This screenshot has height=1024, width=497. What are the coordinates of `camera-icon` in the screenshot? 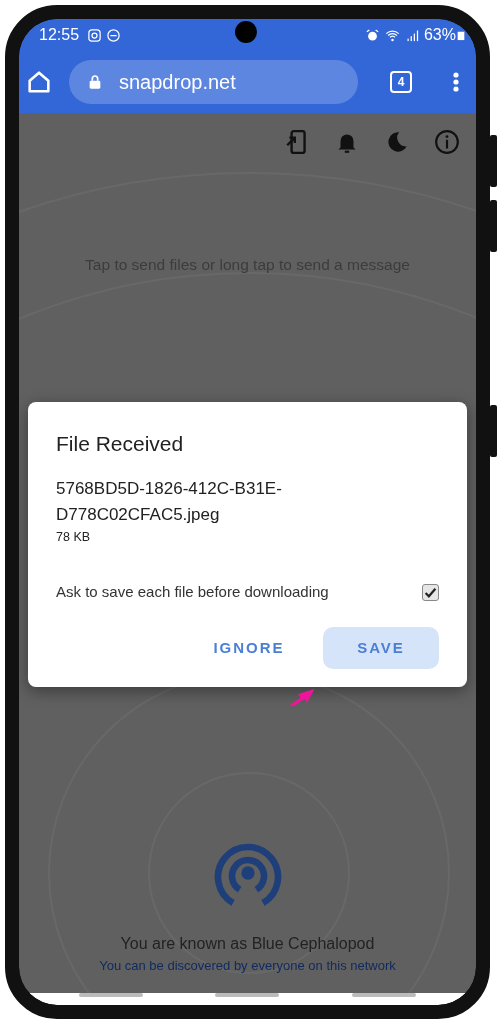 It's located at (95, 35).